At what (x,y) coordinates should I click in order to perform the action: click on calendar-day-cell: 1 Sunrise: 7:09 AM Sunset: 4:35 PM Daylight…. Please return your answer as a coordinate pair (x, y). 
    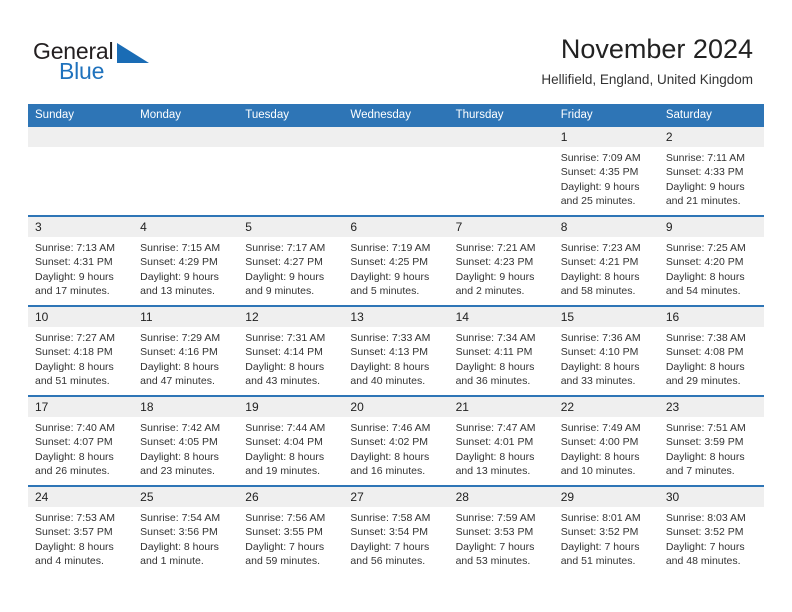
    Looking at the image, I should click on (606, 171).